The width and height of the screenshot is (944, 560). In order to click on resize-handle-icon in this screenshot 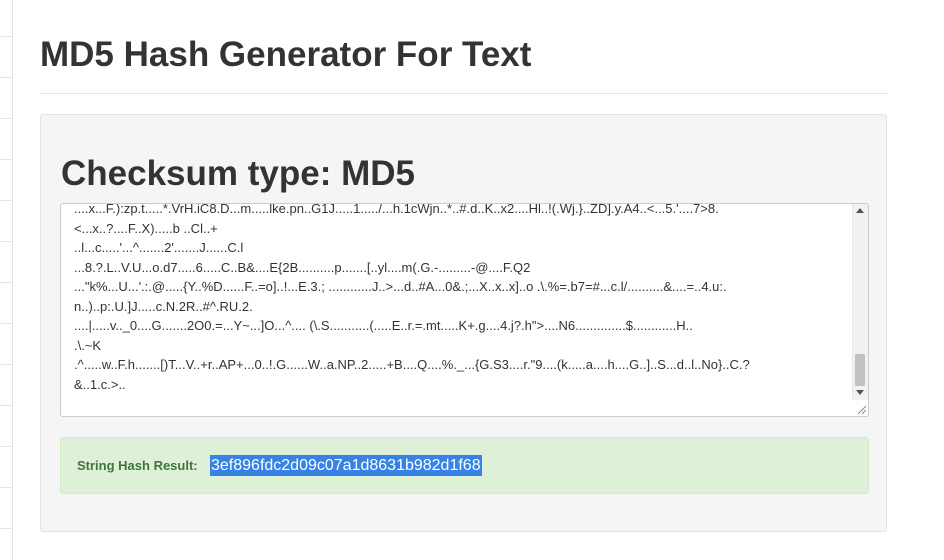, I will do `click(861, 409)`.